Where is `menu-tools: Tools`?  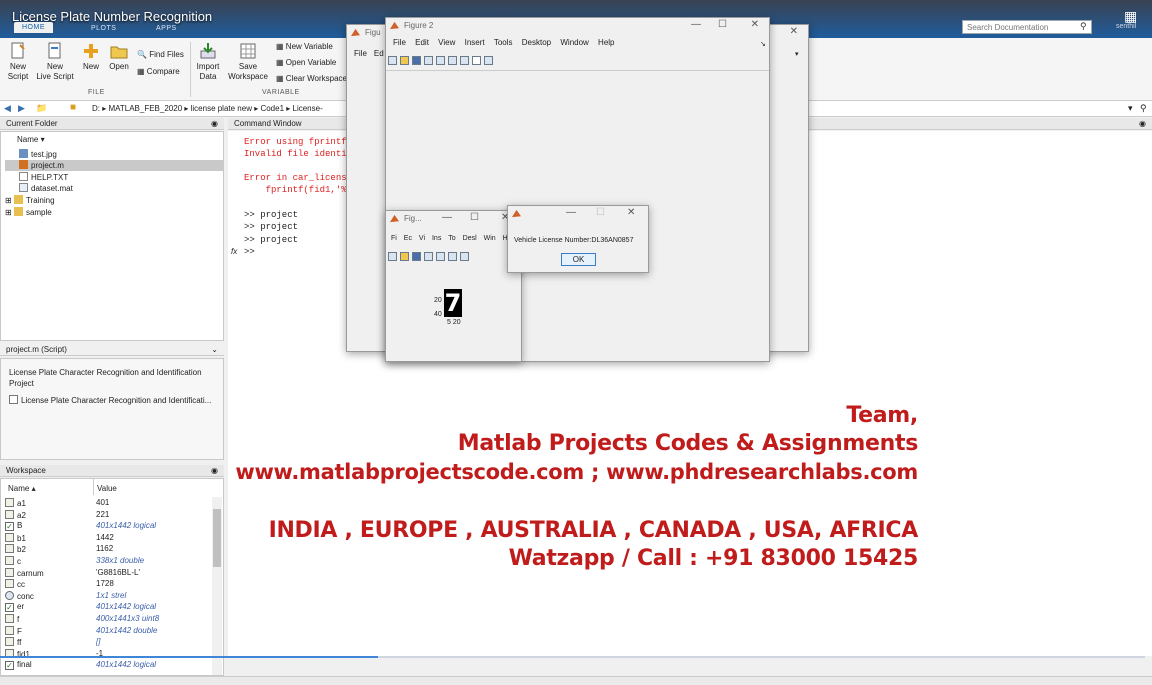
menu-tools: Tools is located at coordinates (503, 42).